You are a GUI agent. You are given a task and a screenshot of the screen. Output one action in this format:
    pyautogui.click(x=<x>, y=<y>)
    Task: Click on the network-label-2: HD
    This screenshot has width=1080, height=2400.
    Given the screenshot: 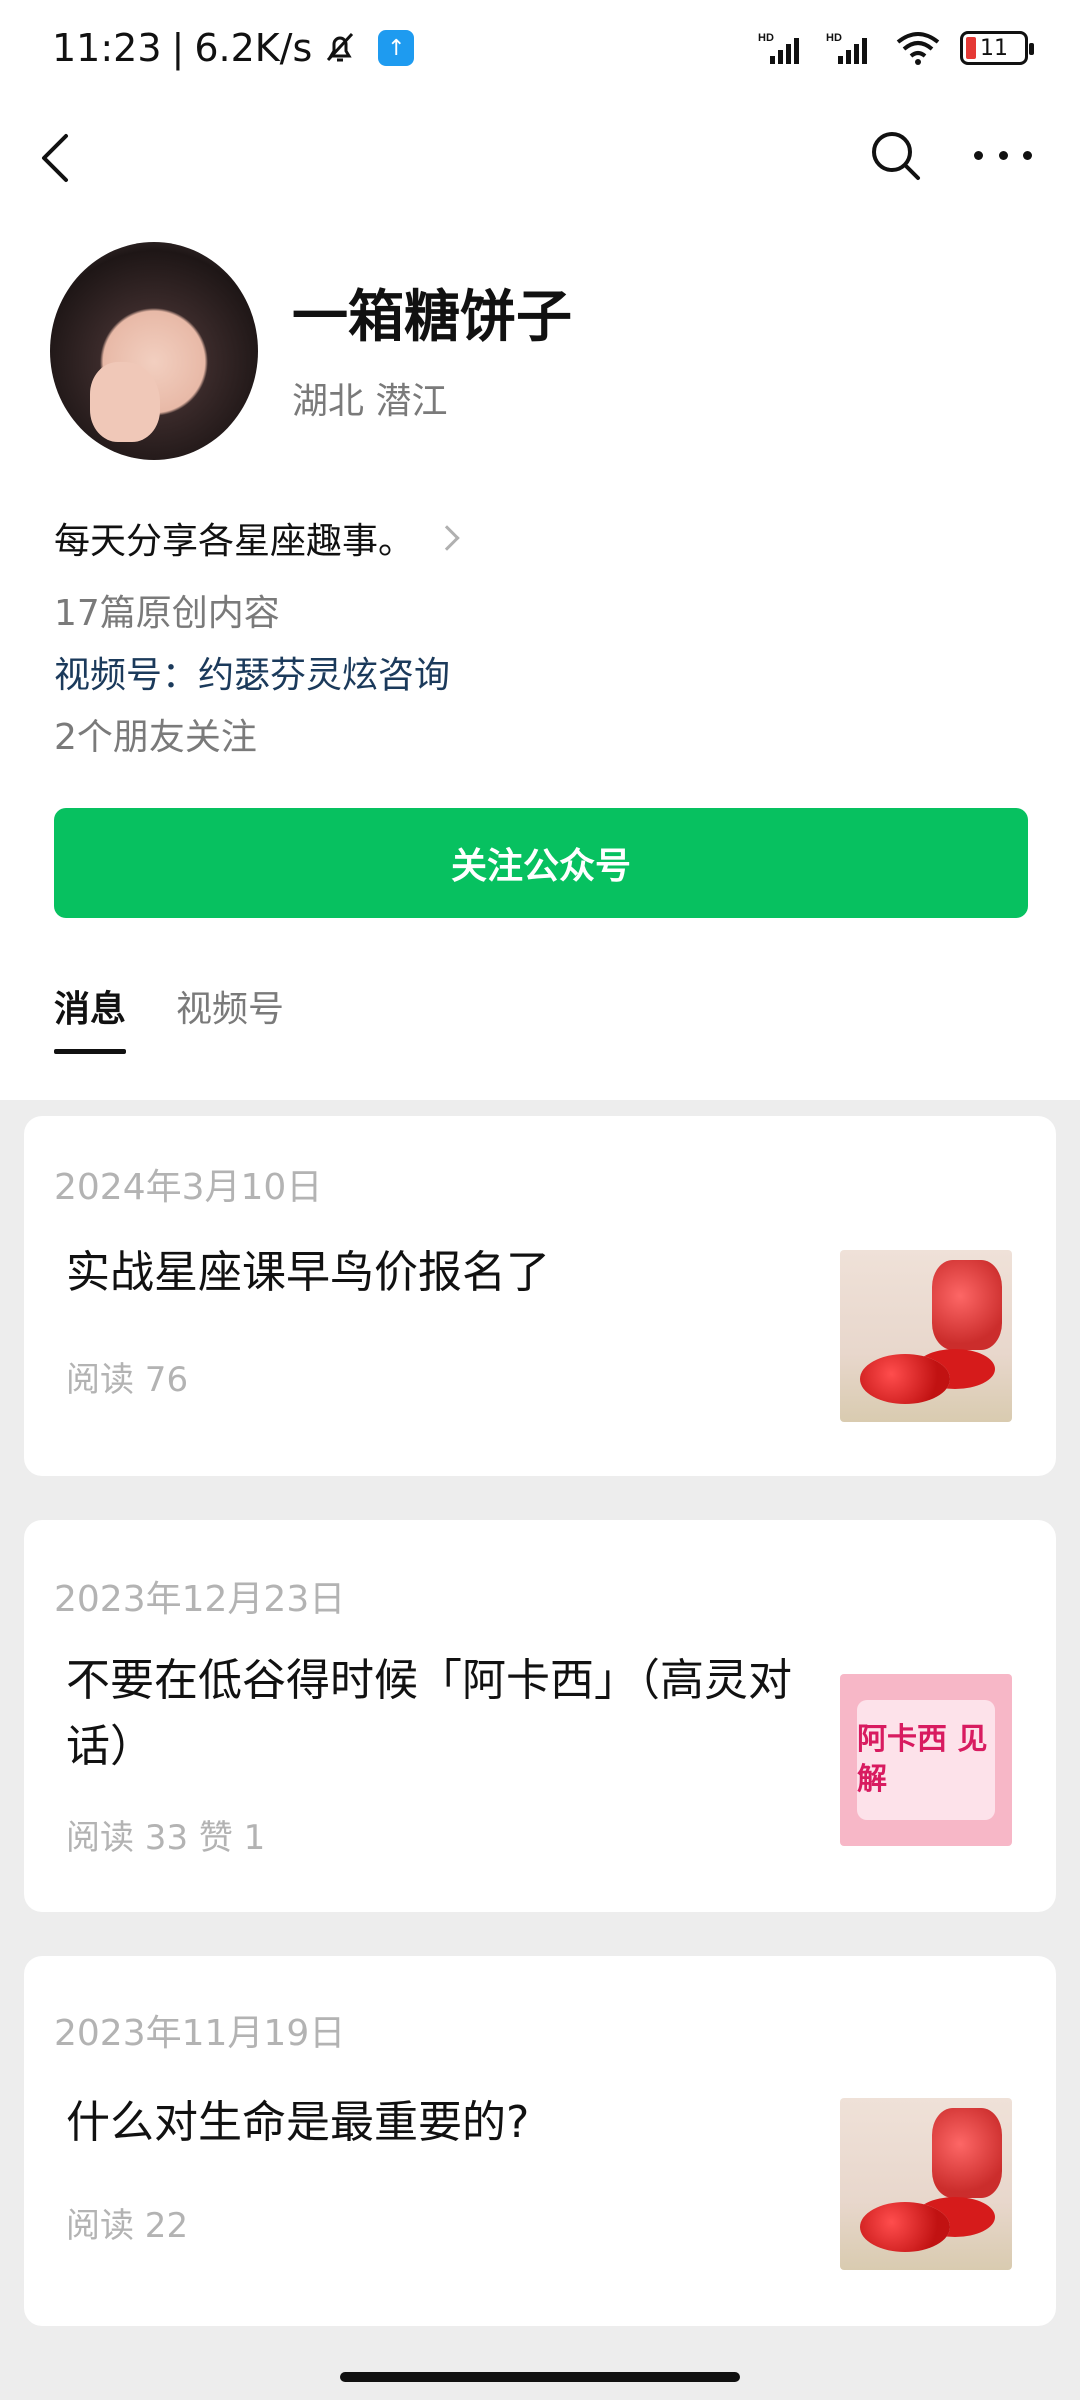 What is the action you would take?
    pyautogui.click(x=834, y=38)
    